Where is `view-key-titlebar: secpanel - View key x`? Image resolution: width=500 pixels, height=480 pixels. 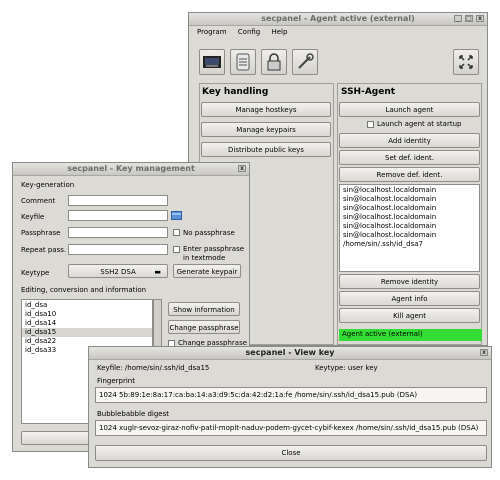 view-key-titlebar: secpanel - View key x is located at coordinates (290, 353).